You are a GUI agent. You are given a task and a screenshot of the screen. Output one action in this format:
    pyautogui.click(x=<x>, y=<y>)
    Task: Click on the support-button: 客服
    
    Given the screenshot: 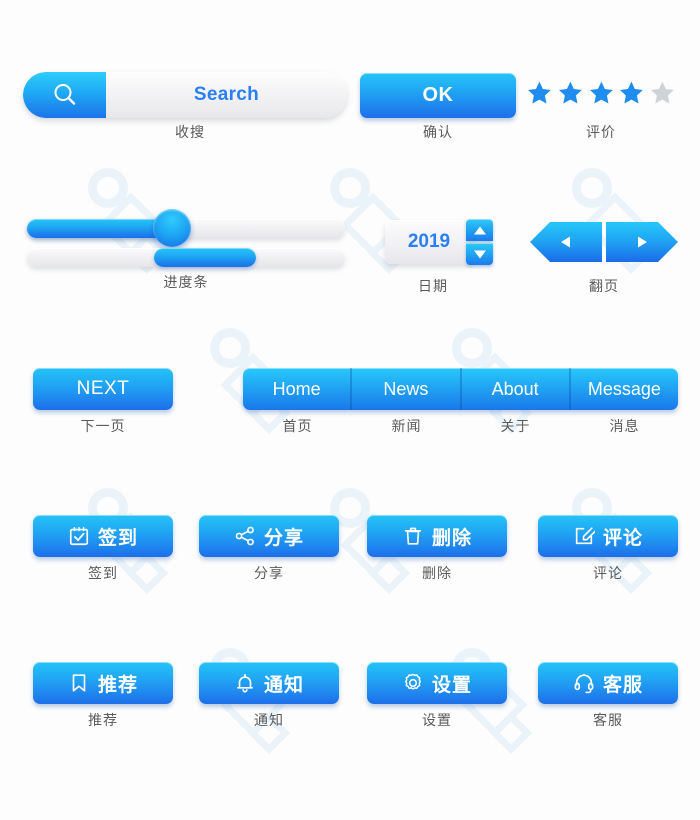 What is the action you would take?
    pyautogui.click(x=608, y=683)
    